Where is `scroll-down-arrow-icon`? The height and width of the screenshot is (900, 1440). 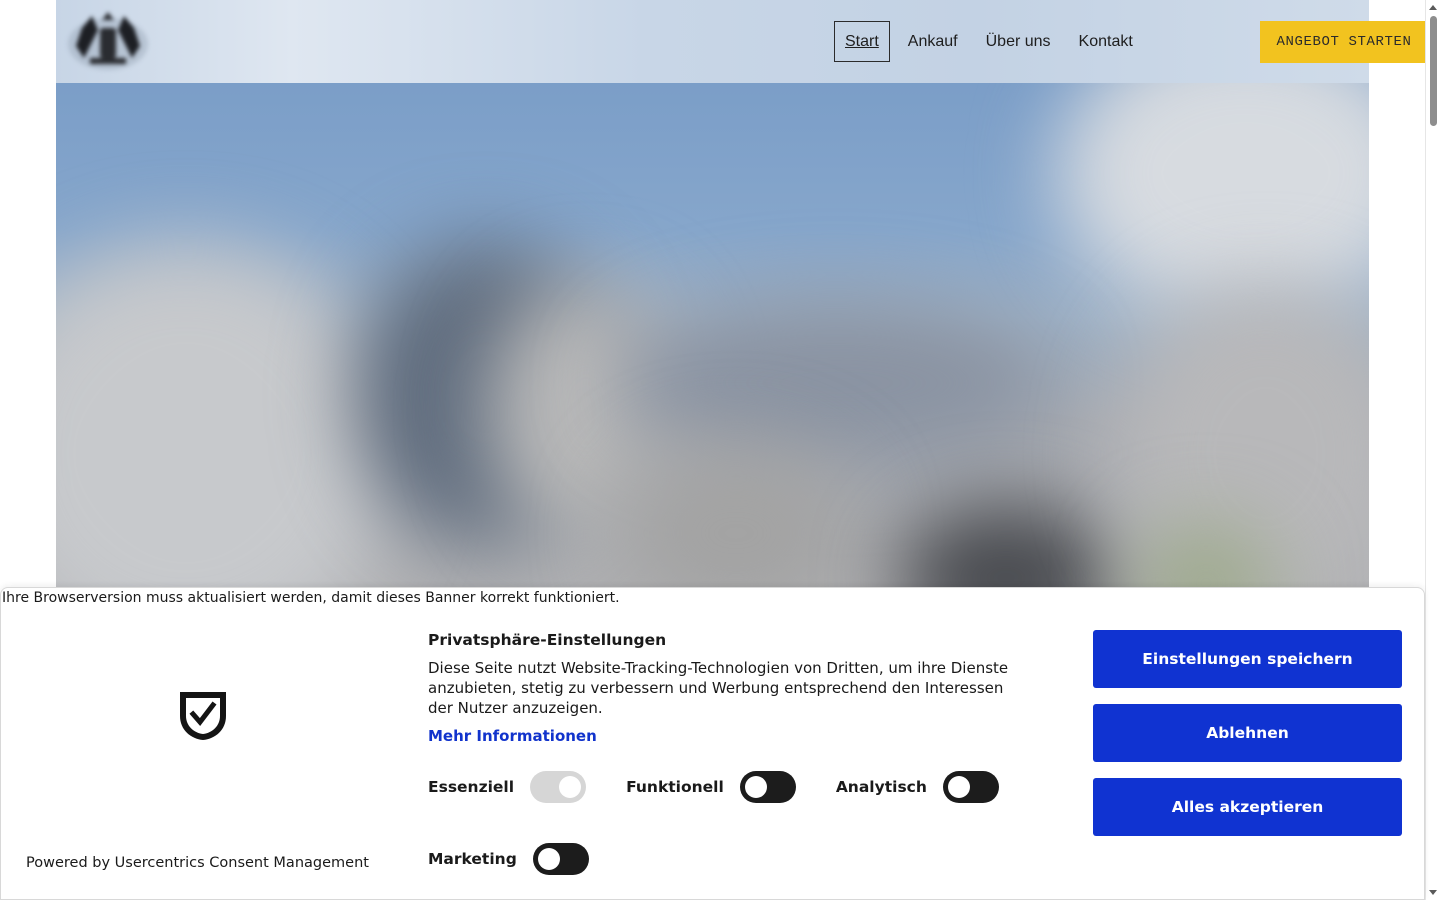
scroll-down-arrow-icon is located at coordinates (1433, 892).